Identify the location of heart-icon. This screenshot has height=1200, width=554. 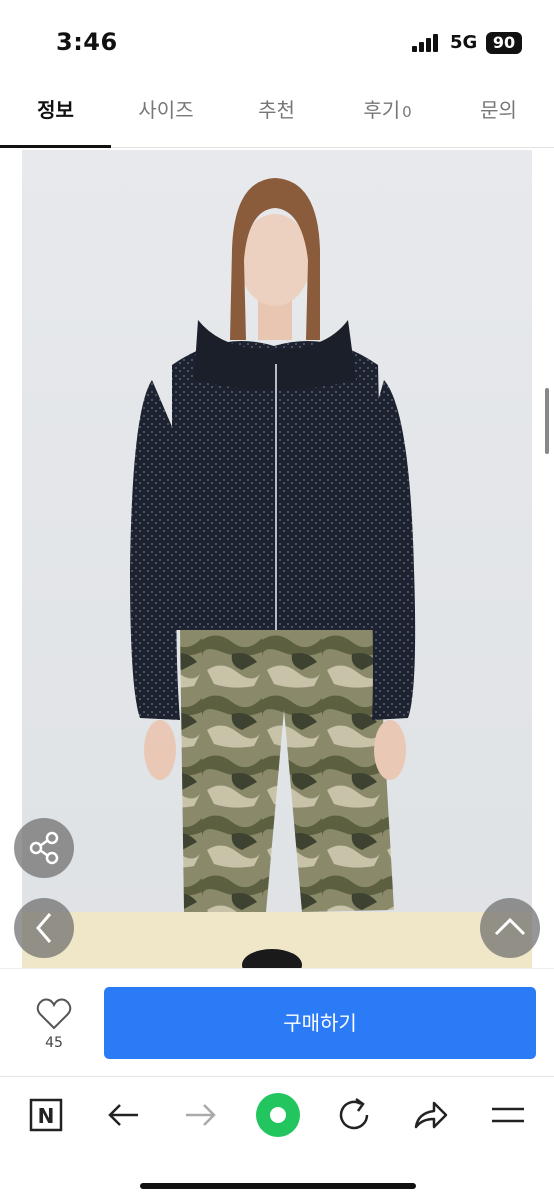
(54, 1014).